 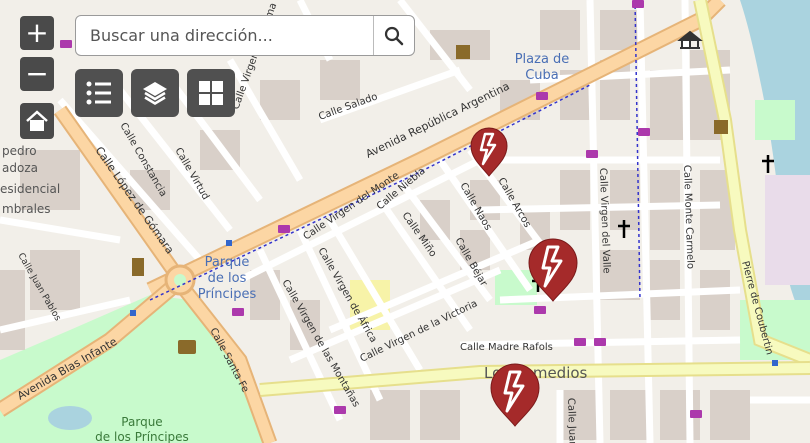 What do you see at coordinates (227, 278) in the screenshot?
I see `label-parque-2: de los` at bounding box center [227, 278].